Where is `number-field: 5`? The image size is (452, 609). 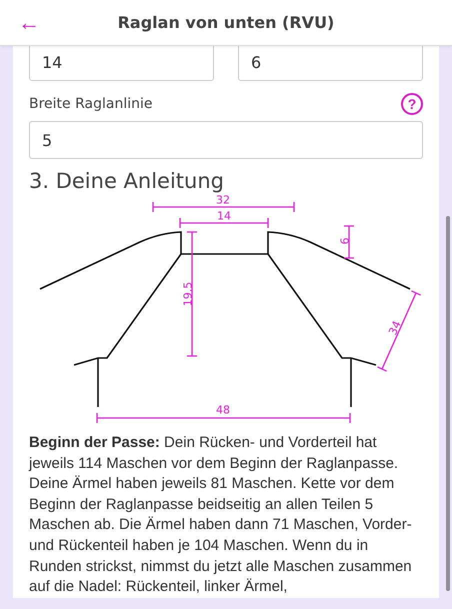
number-field: 5 is located at coordinates (226, 140).